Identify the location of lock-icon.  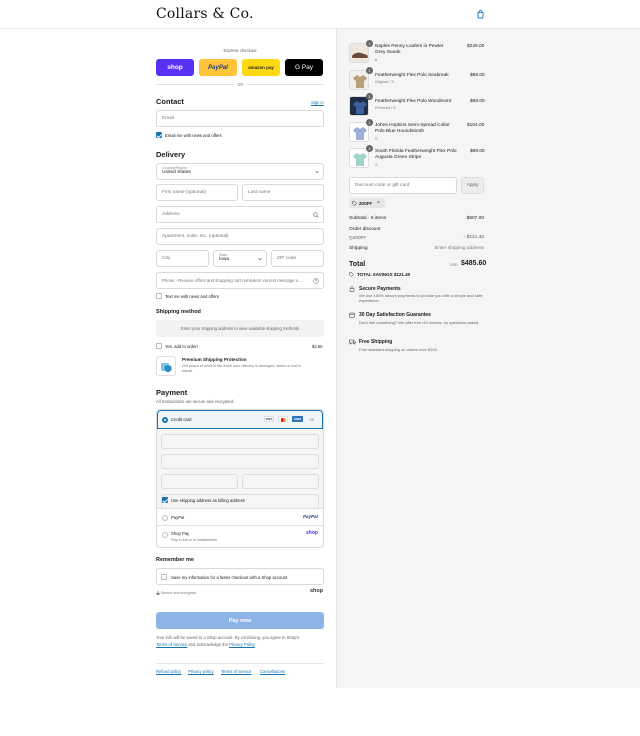
(352, 289).